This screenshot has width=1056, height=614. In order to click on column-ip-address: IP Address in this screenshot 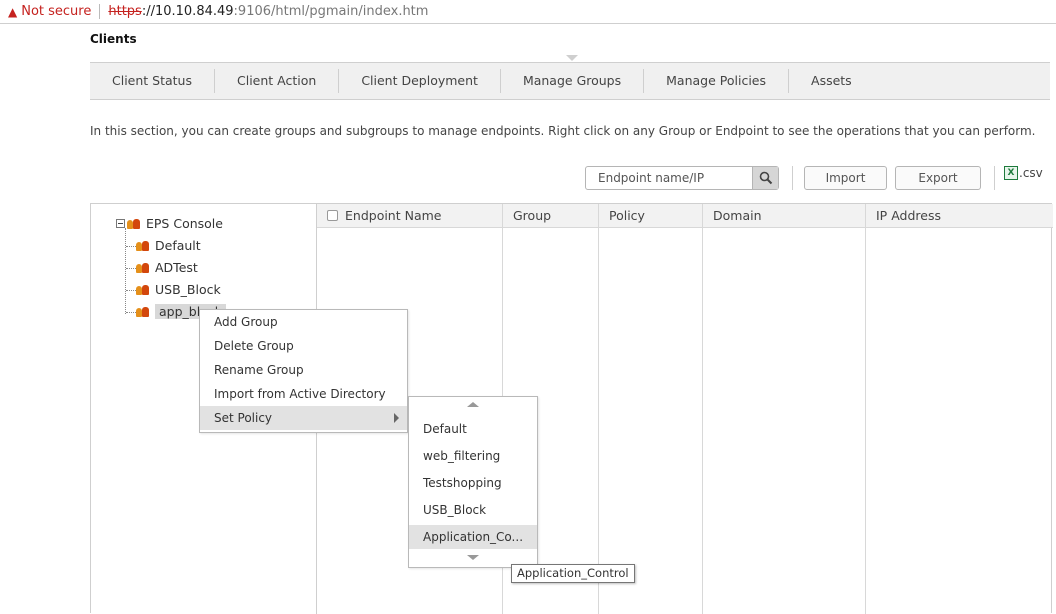, I will do `click(959, 409)`.